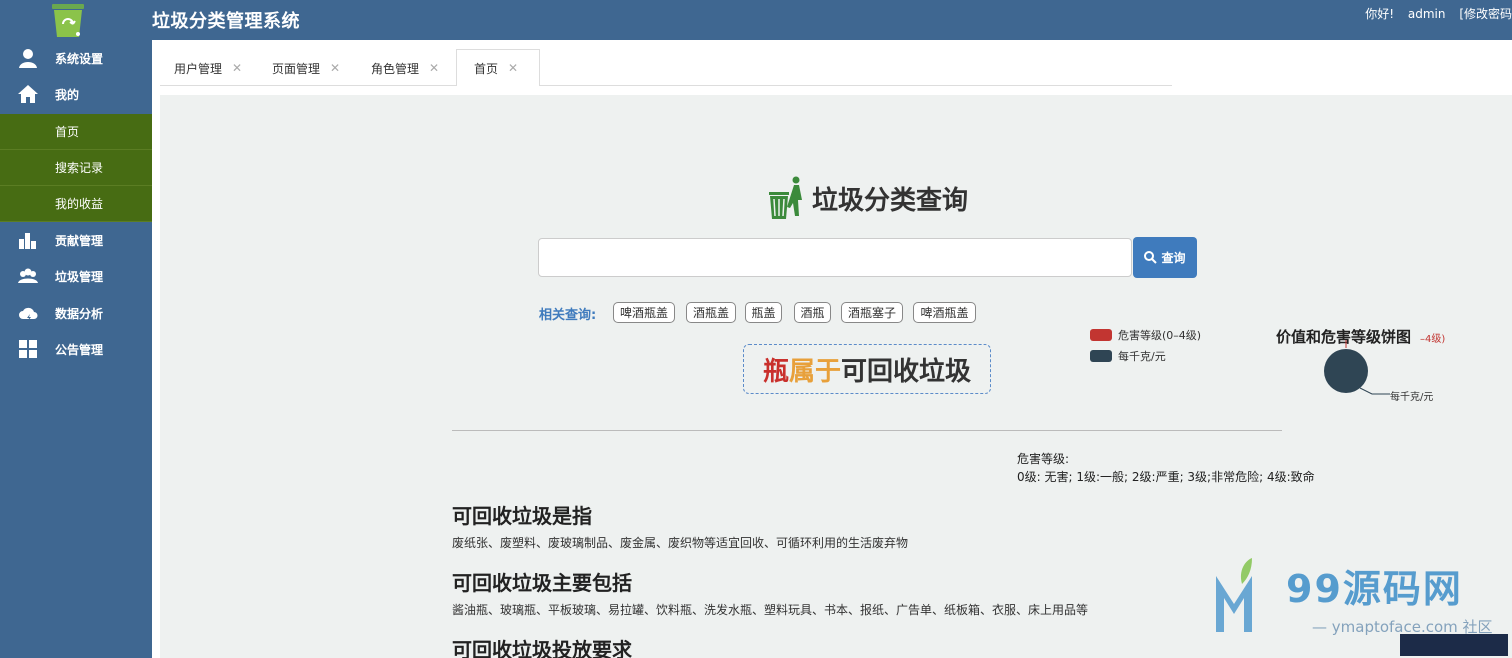 The image size is (1512, 658). I want to click on users-icon, so click(28, 276).